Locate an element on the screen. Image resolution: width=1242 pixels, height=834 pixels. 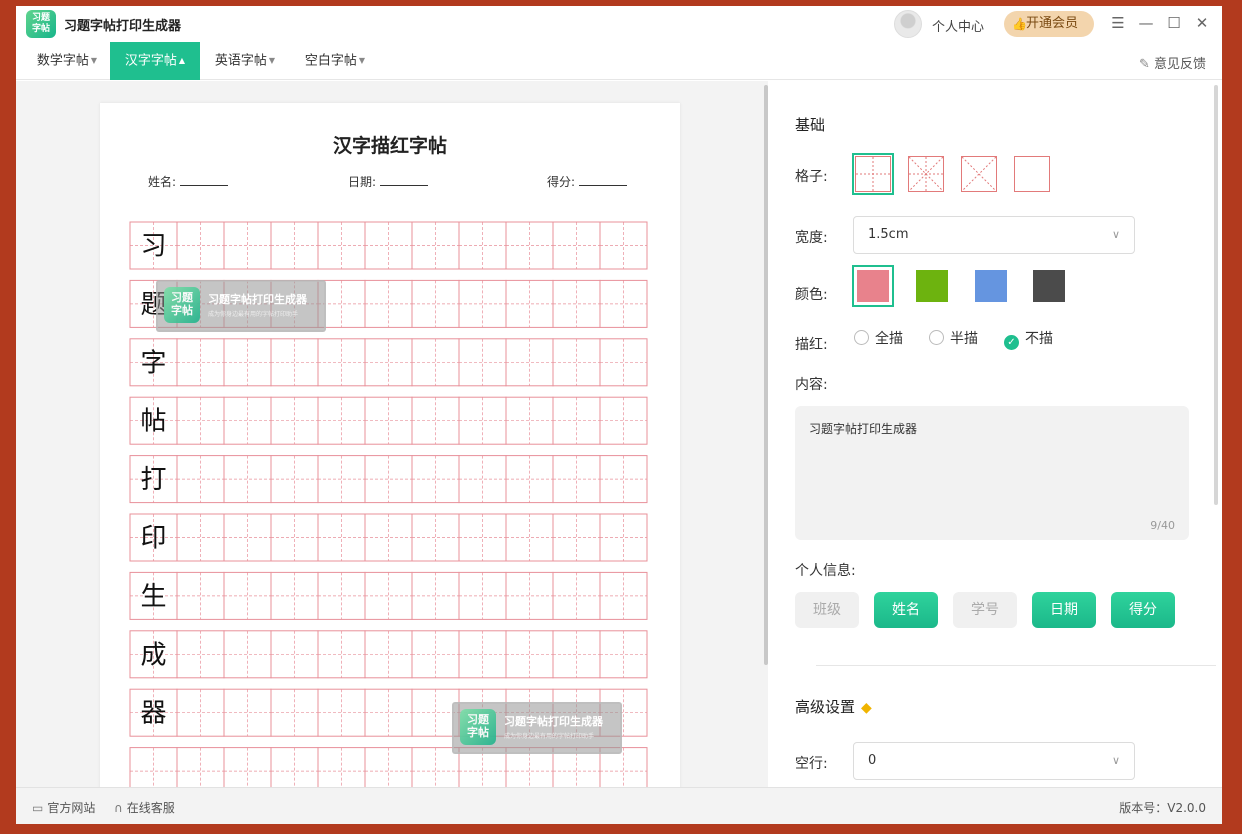
char-count: 9/40 is located at coordinates (1162, 525).